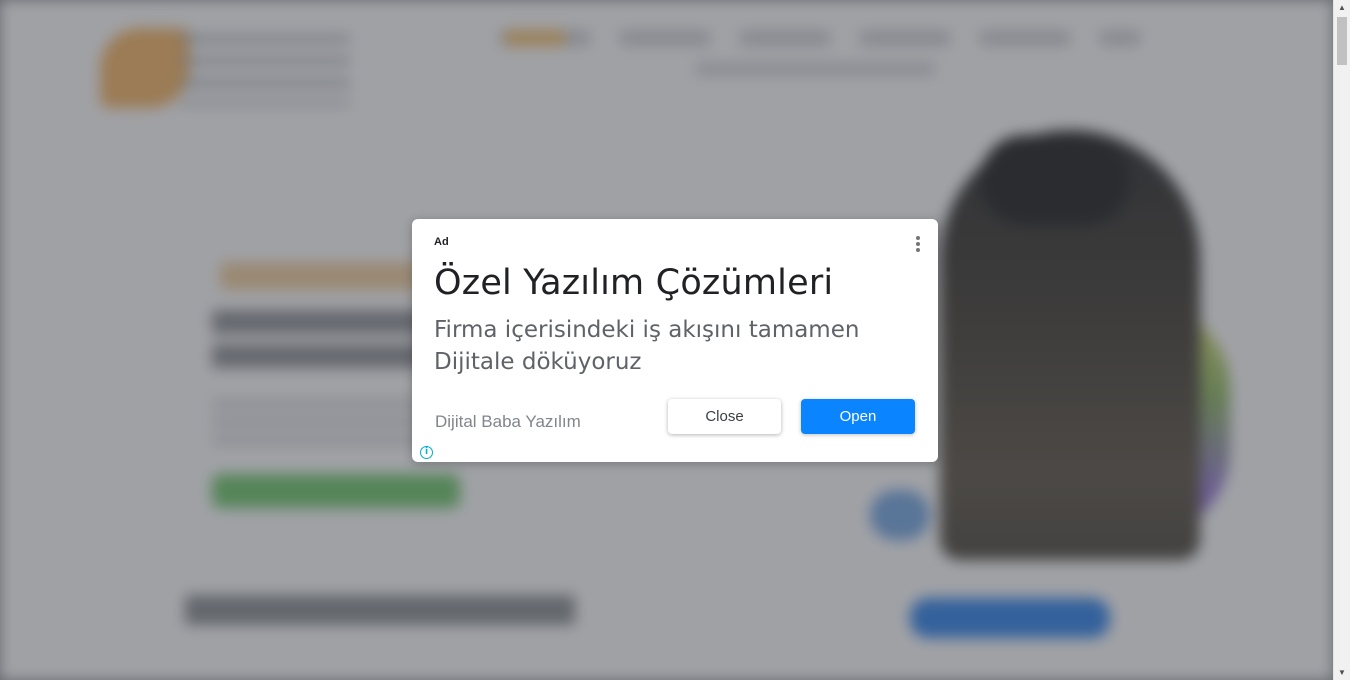  Describe the element at coordinates (426, 452) in the screenshot. I see `info-icon: i` at that location.